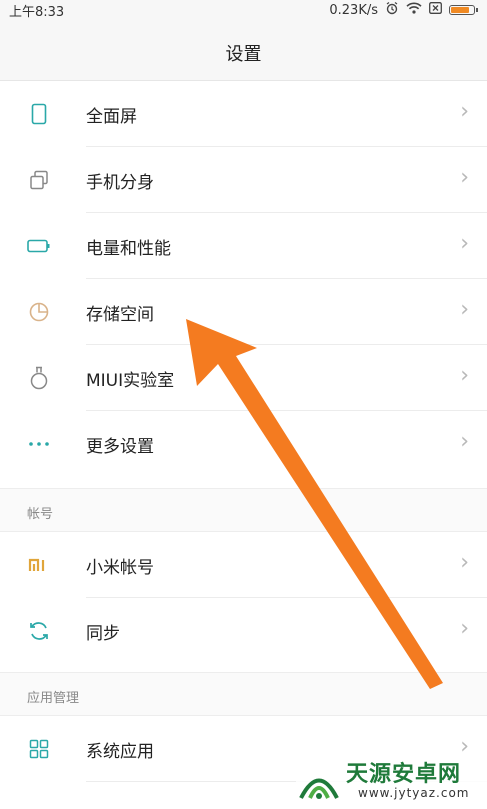 The image size is (487, 809). What do you see at coordinates (353, 10) in the screenshot?
I see `network-speed: 0.23K/s` at bounding box center [353, 10].